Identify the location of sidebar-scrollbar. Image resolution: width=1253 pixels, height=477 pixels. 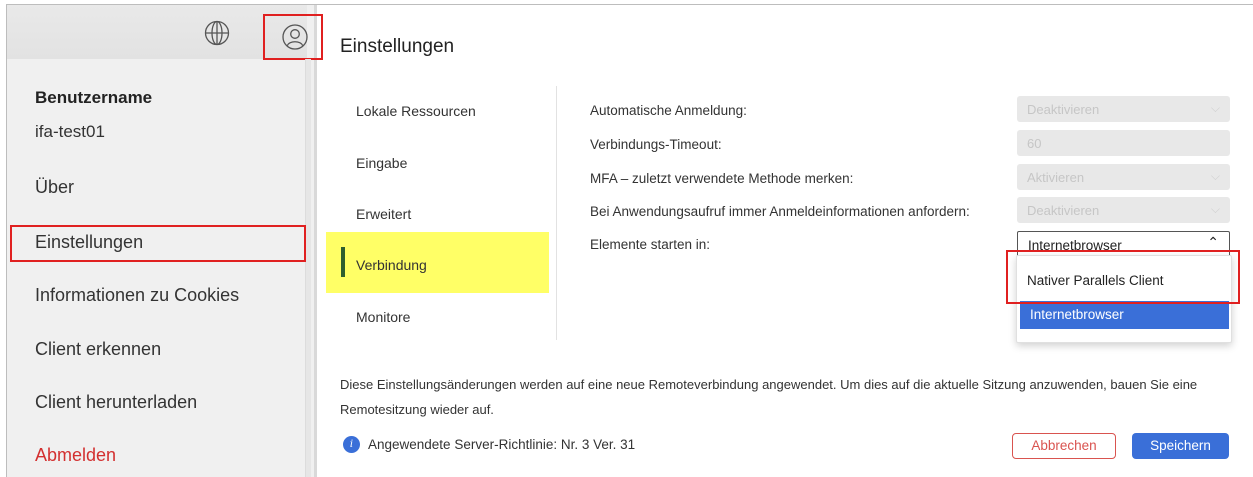
(308, 268).